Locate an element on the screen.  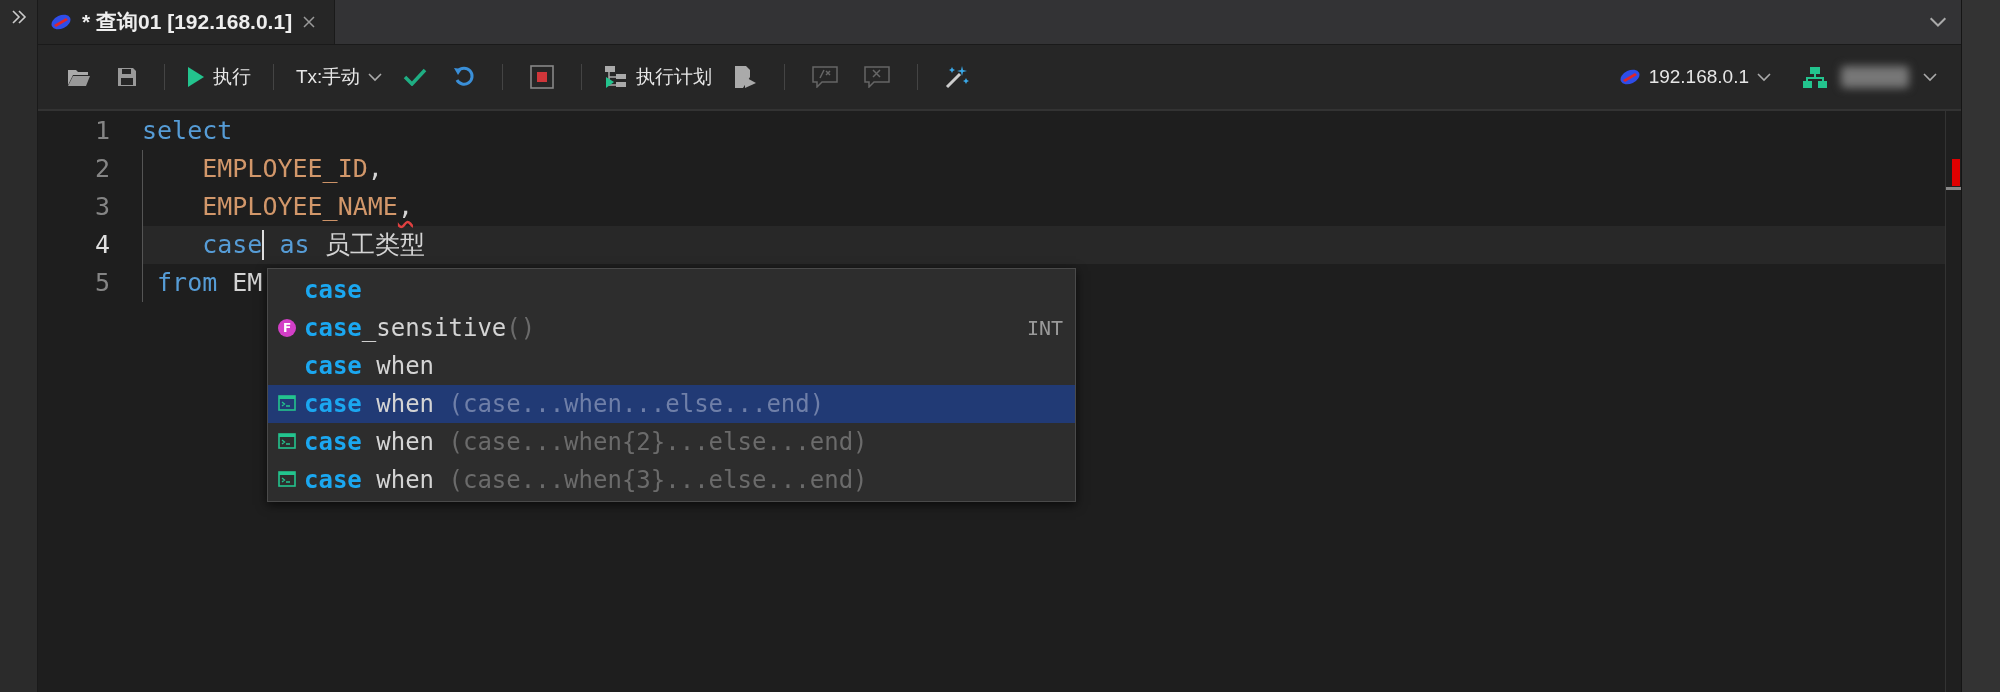
stop-icon is located at coordinates (542, 77).